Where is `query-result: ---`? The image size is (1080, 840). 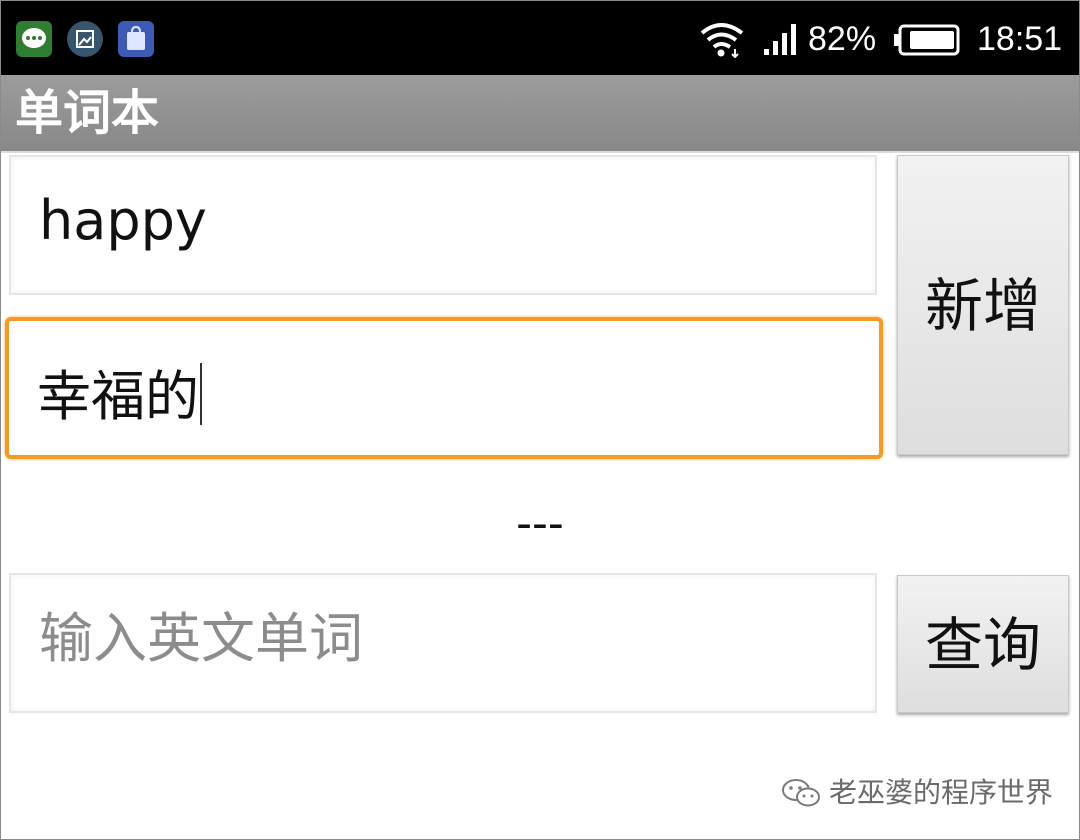
query-result: --- is located at coordinates (540, 524).